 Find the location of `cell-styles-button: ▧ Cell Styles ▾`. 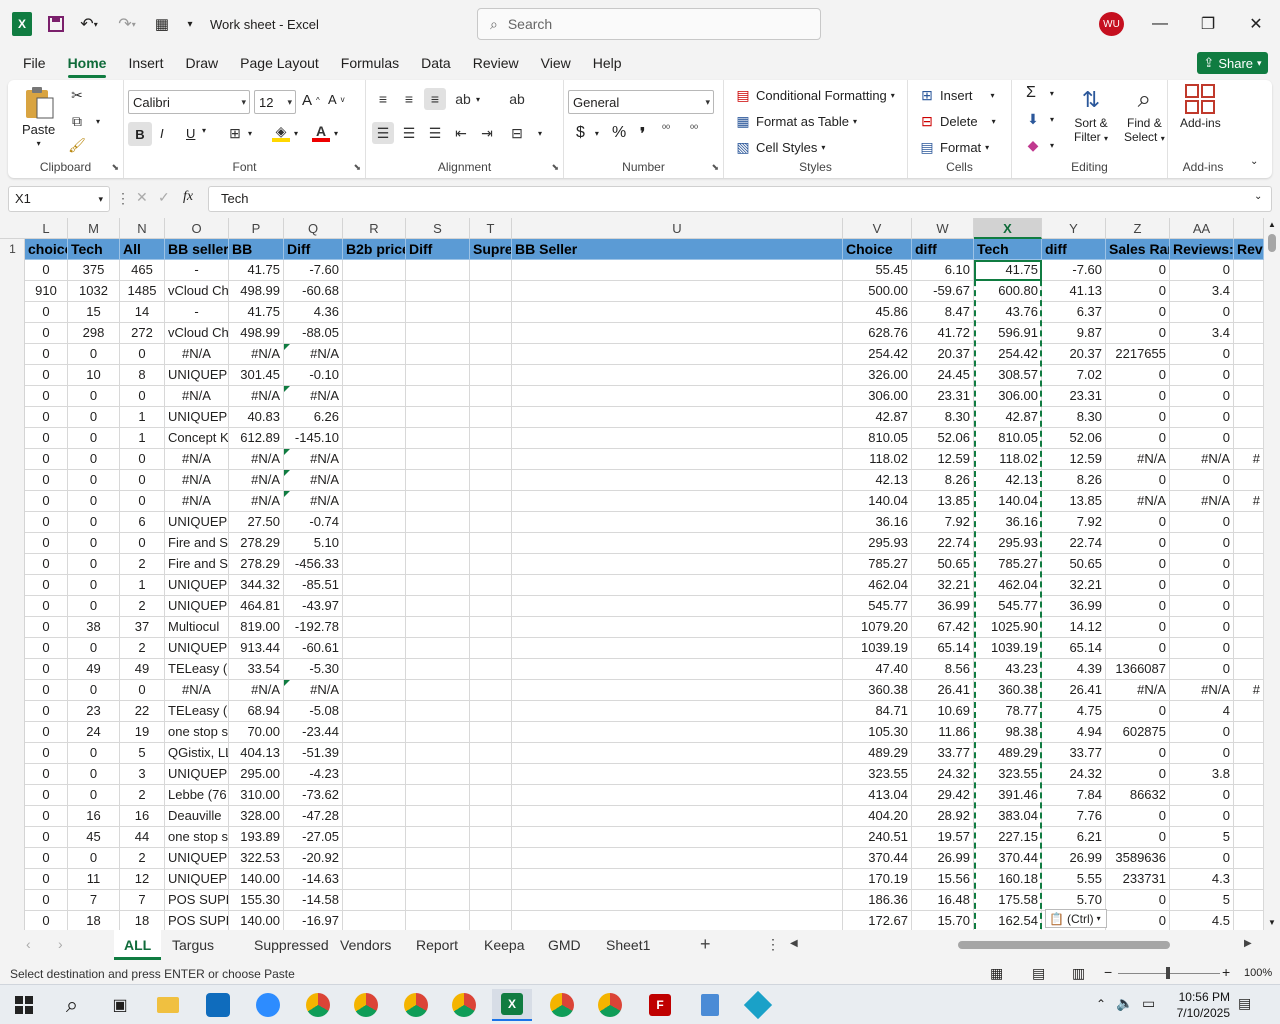

cell-styles-button: ▧ Cell Styles ▾ is located at coordinates (779, 147).